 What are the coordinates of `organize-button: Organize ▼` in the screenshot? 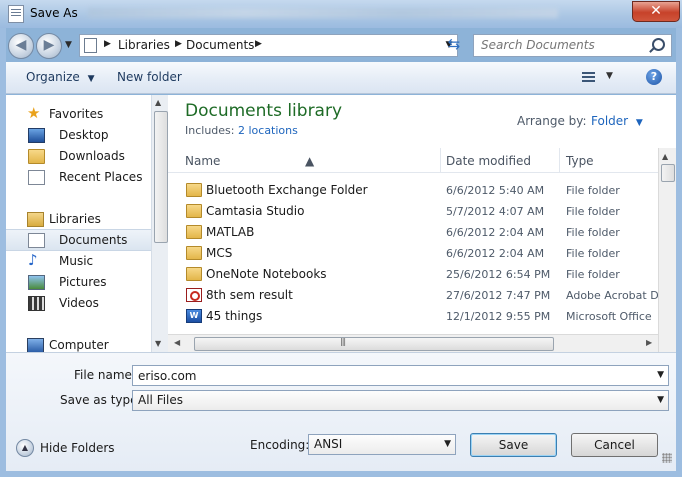 It's located at (60, 77).